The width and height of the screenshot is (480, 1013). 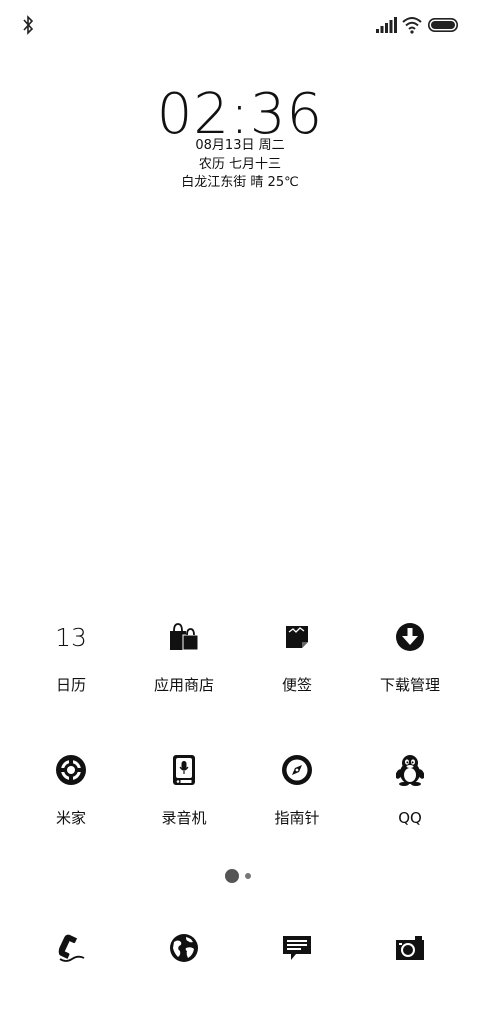 I want to click on recorder-icon, so click(x=184, y=770).